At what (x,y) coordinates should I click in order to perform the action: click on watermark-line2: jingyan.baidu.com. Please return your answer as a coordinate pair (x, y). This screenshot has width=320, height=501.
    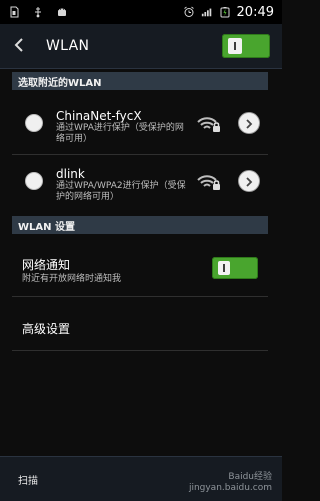
    Looking at the image, I should click on (230, 488).